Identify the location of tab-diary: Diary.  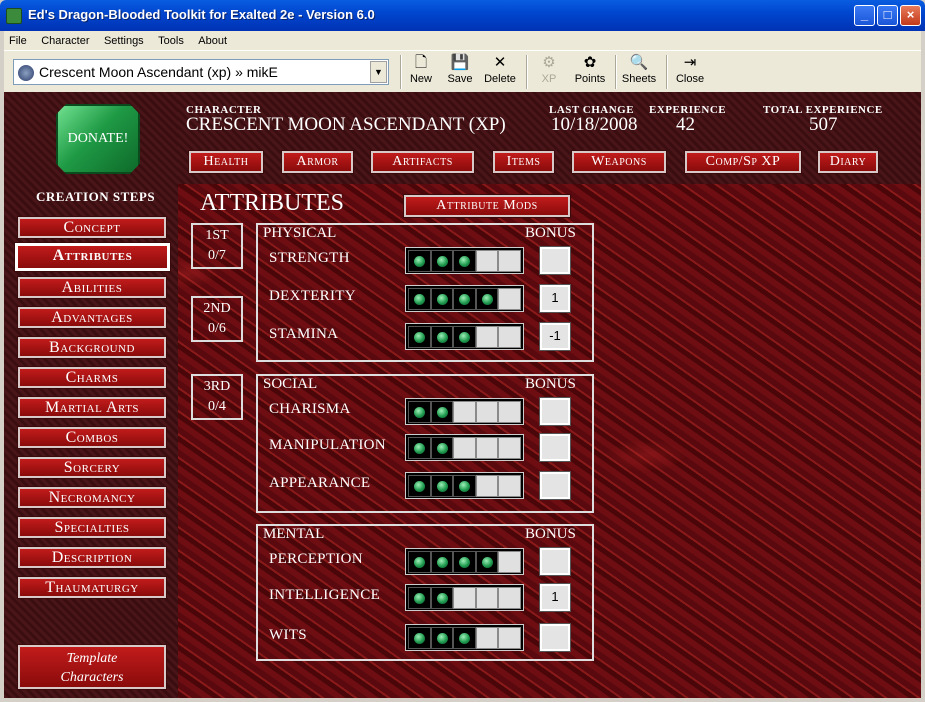
(848, 162).